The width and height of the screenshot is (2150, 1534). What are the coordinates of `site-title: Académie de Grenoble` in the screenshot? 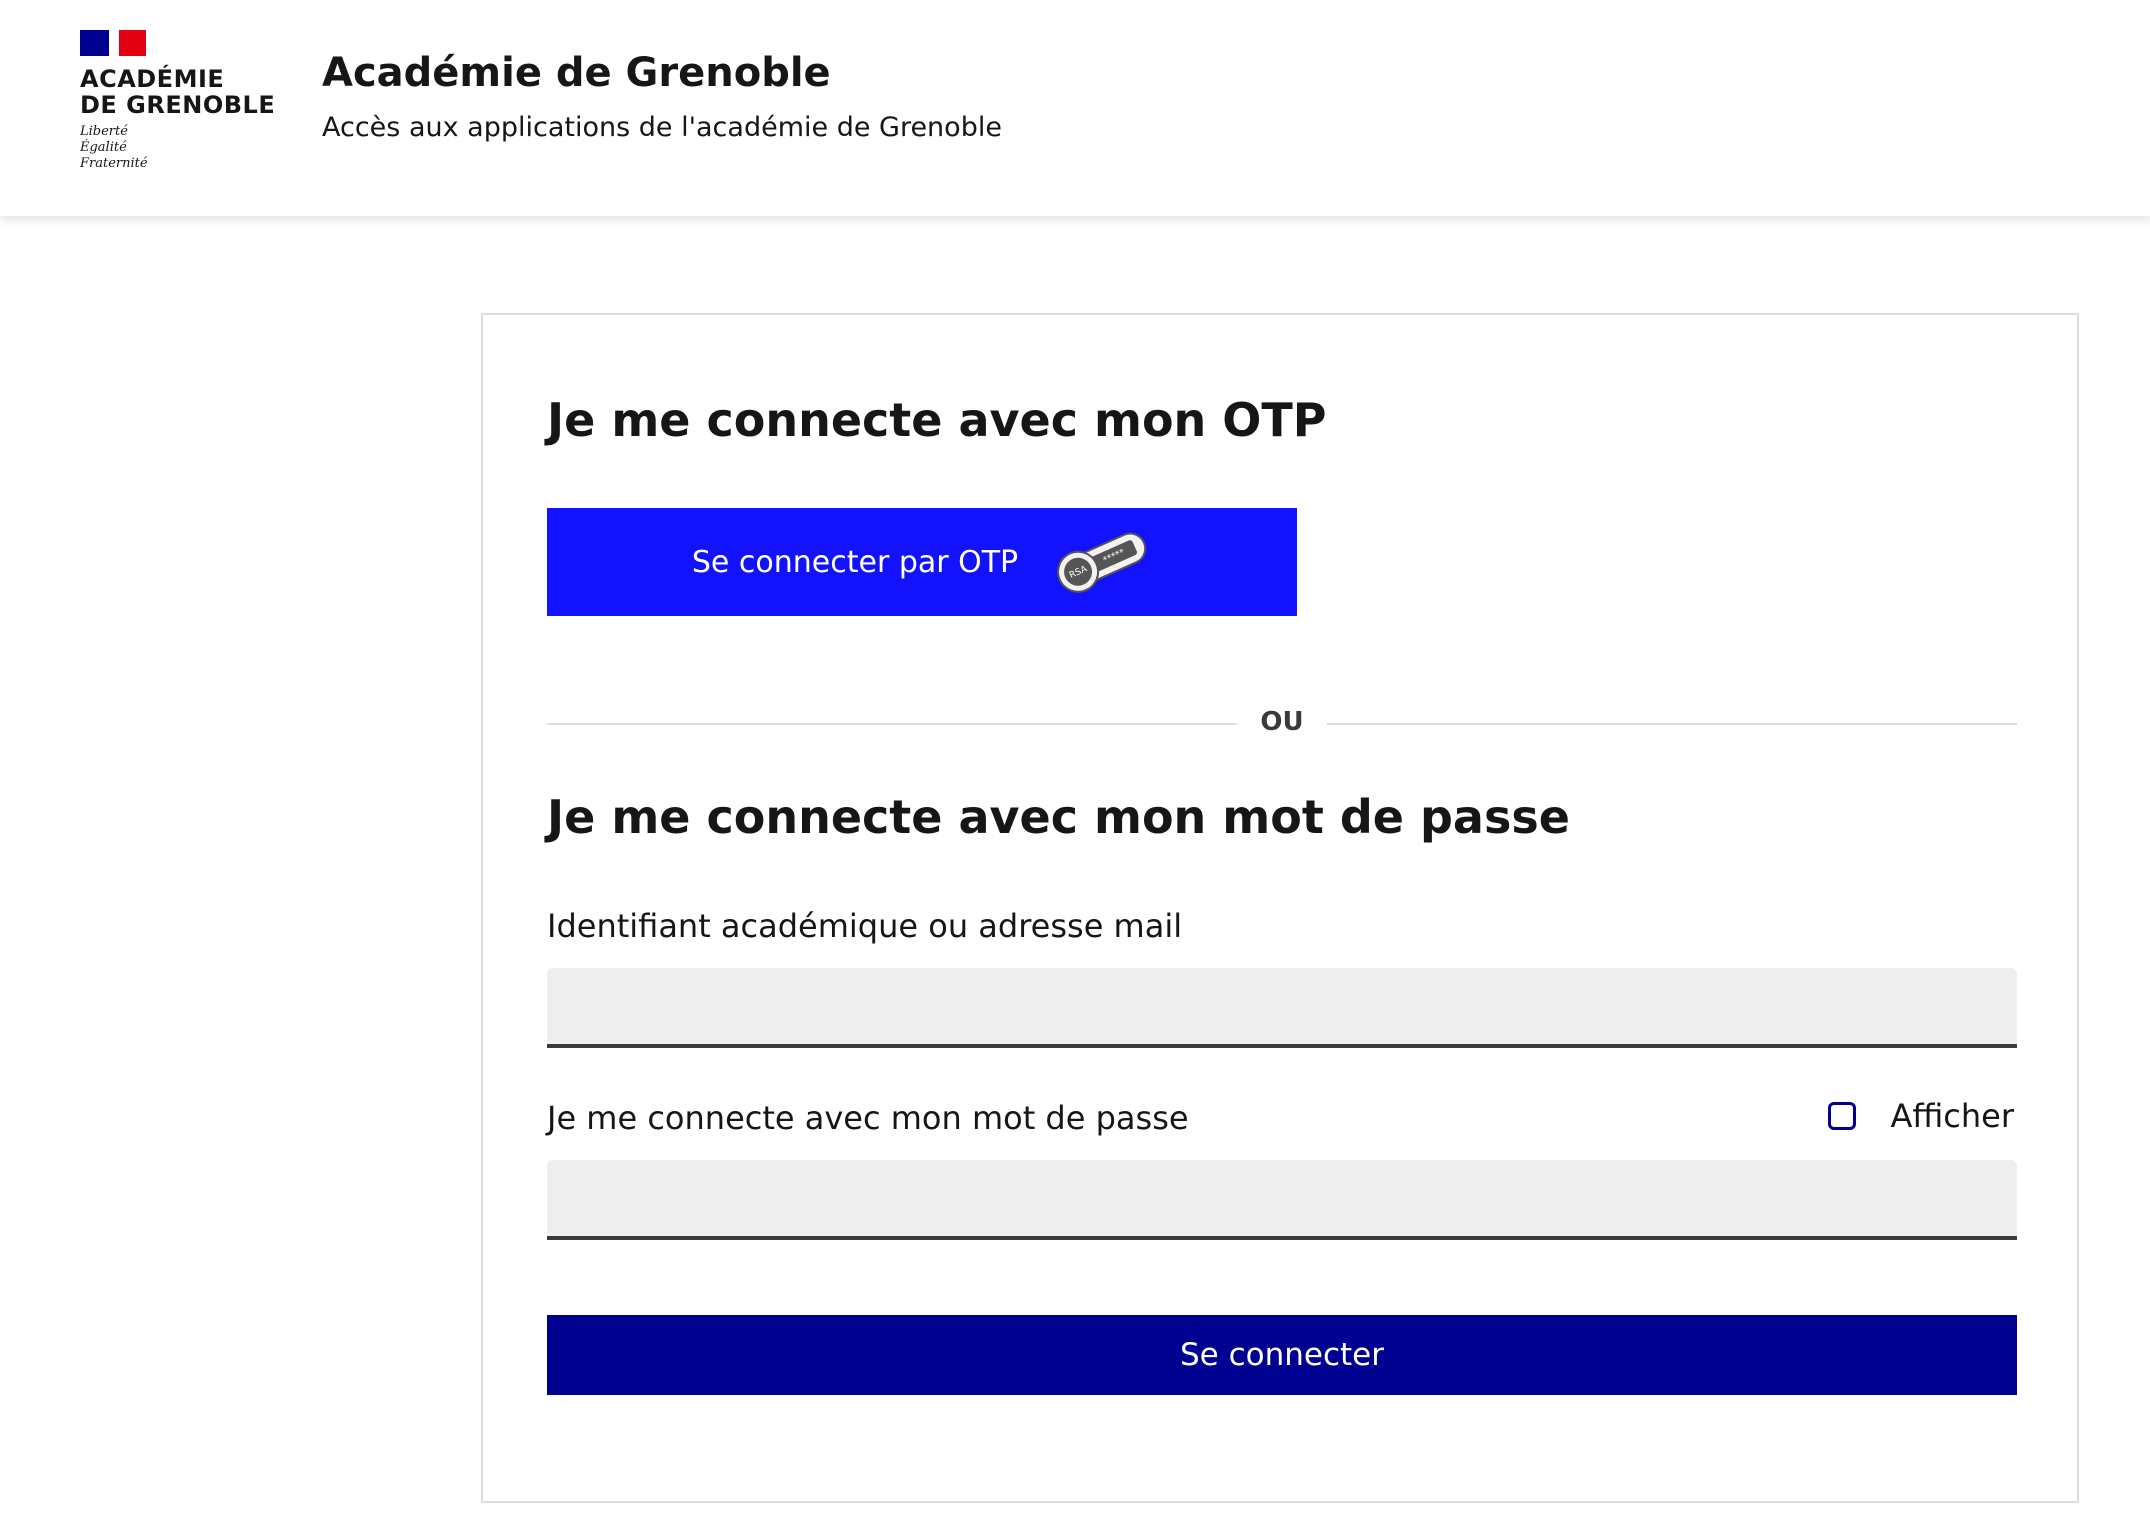 It's located at (576, 73).